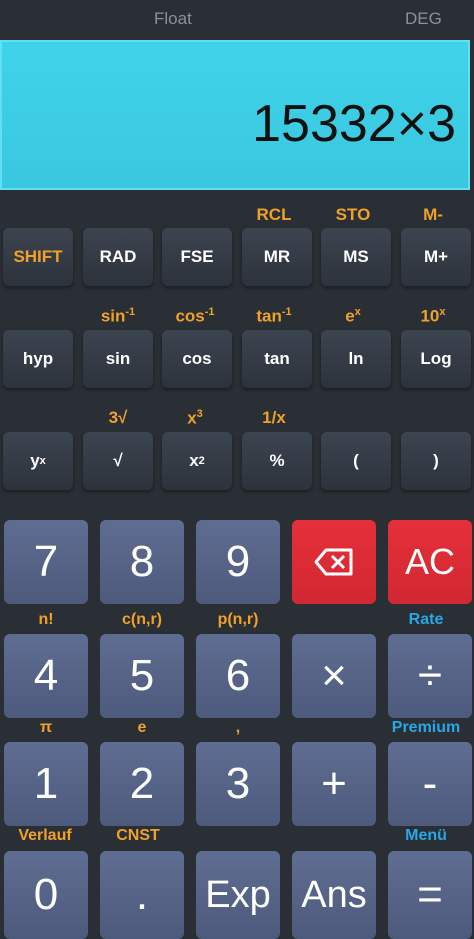 The width and height of the screenshot is (474, 939). Describe the element at coordinates (142, 562) in the screenshot. I see `digit-8-button: 8` at that location.